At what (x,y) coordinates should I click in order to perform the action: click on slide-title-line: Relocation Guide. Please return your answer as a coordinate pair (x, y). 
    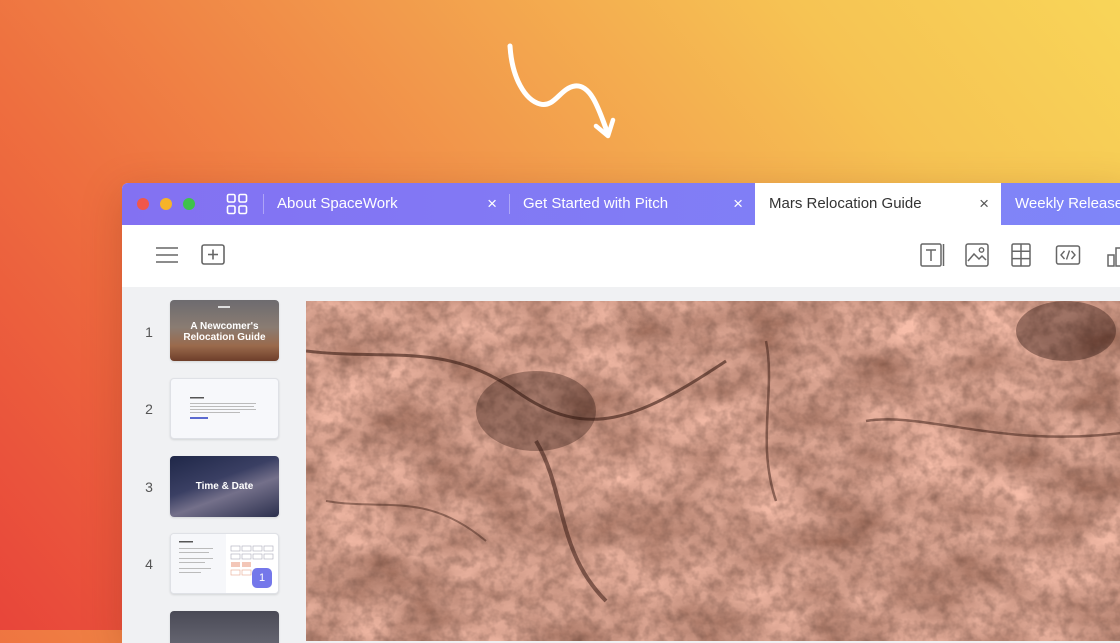
    Looking at the image, I should click on (224, 337).